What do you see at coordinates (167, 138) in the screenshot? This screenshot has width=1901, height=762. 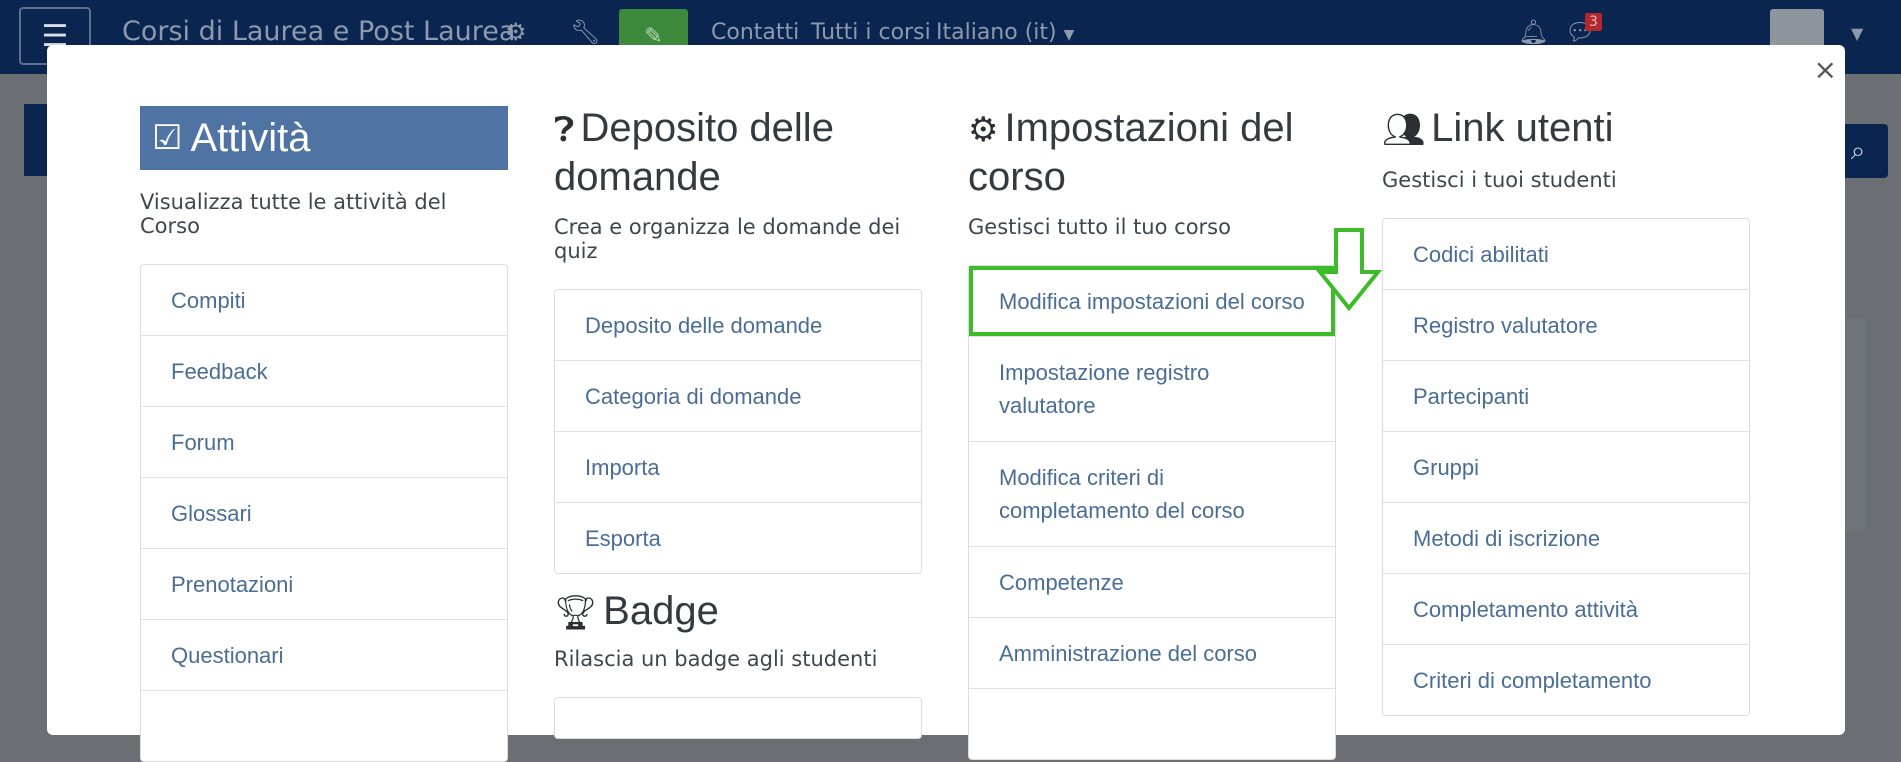 I see `check-square-icon: ☑` at bounding box center [167, 138].